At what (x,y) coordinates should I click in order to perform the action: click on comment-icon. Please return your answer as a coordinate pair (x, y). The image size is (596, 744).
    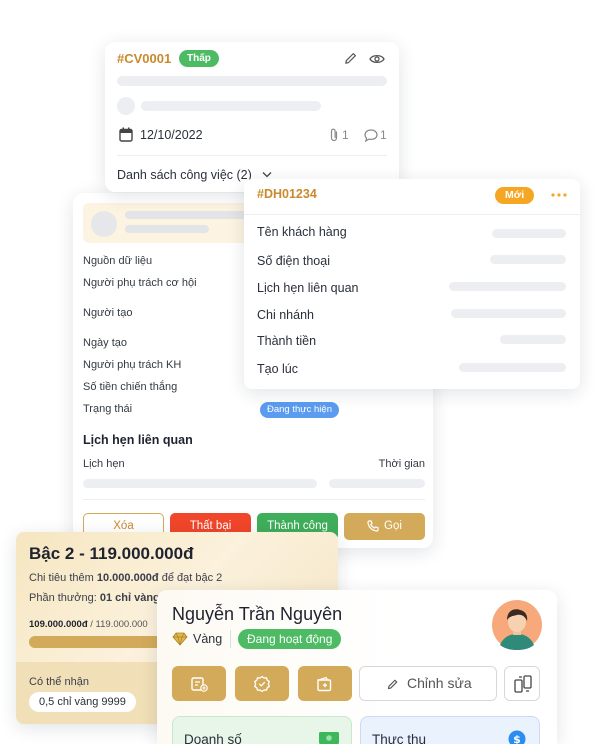
    Looking at the image, I should click on (371, 135).